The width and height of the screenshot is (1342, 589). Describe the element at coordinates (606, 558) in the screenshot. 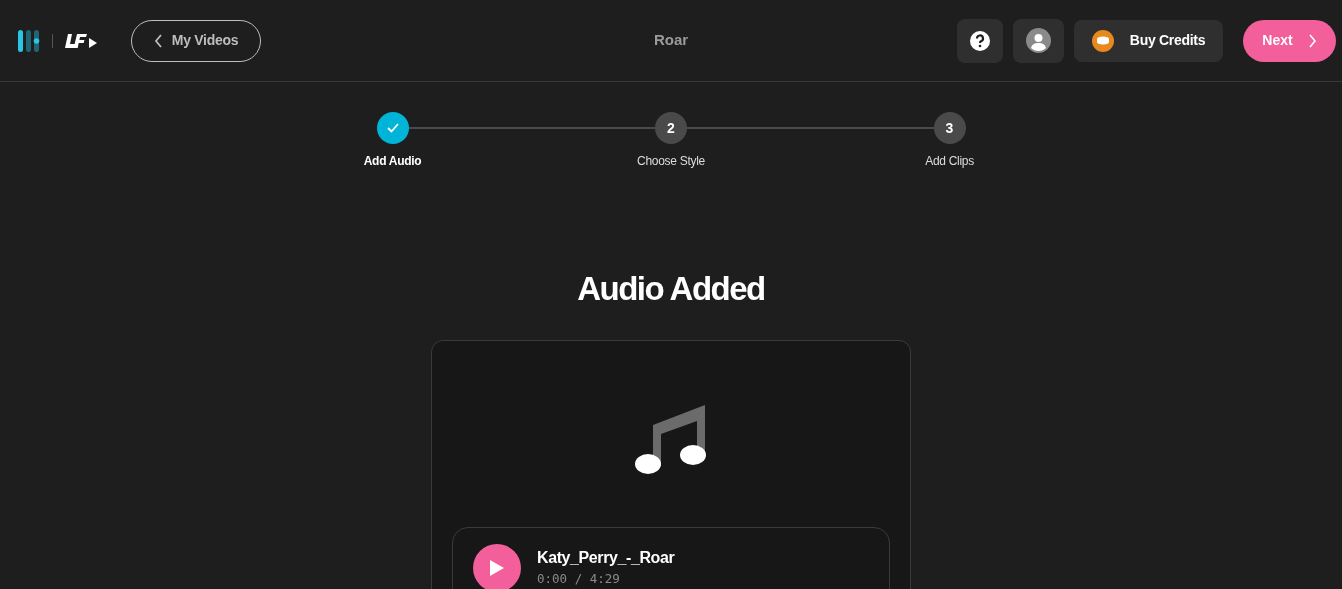

I see `audio-file-name: Katy_Perry_-_Roar` at that location.